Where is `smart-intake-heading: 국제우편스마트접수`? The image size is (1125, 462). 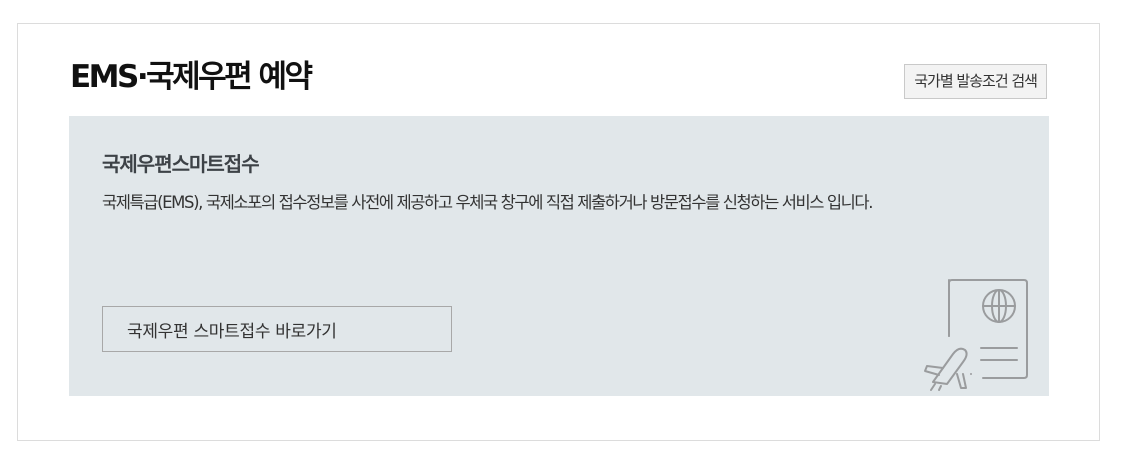
smart-intake-heading: 국제우편스마트접수 is located at coordinates (181, 164).